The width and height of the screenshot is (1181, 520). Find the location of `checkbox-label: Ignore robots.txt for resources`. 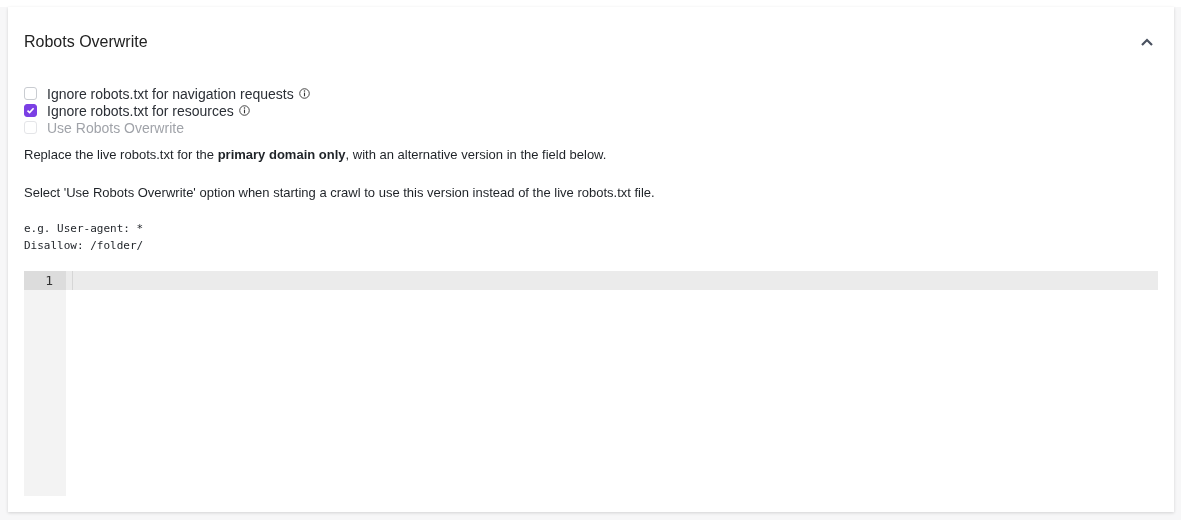

checkbox-label: Ignore robots.txt for resources is located at coordinates (140, 110).